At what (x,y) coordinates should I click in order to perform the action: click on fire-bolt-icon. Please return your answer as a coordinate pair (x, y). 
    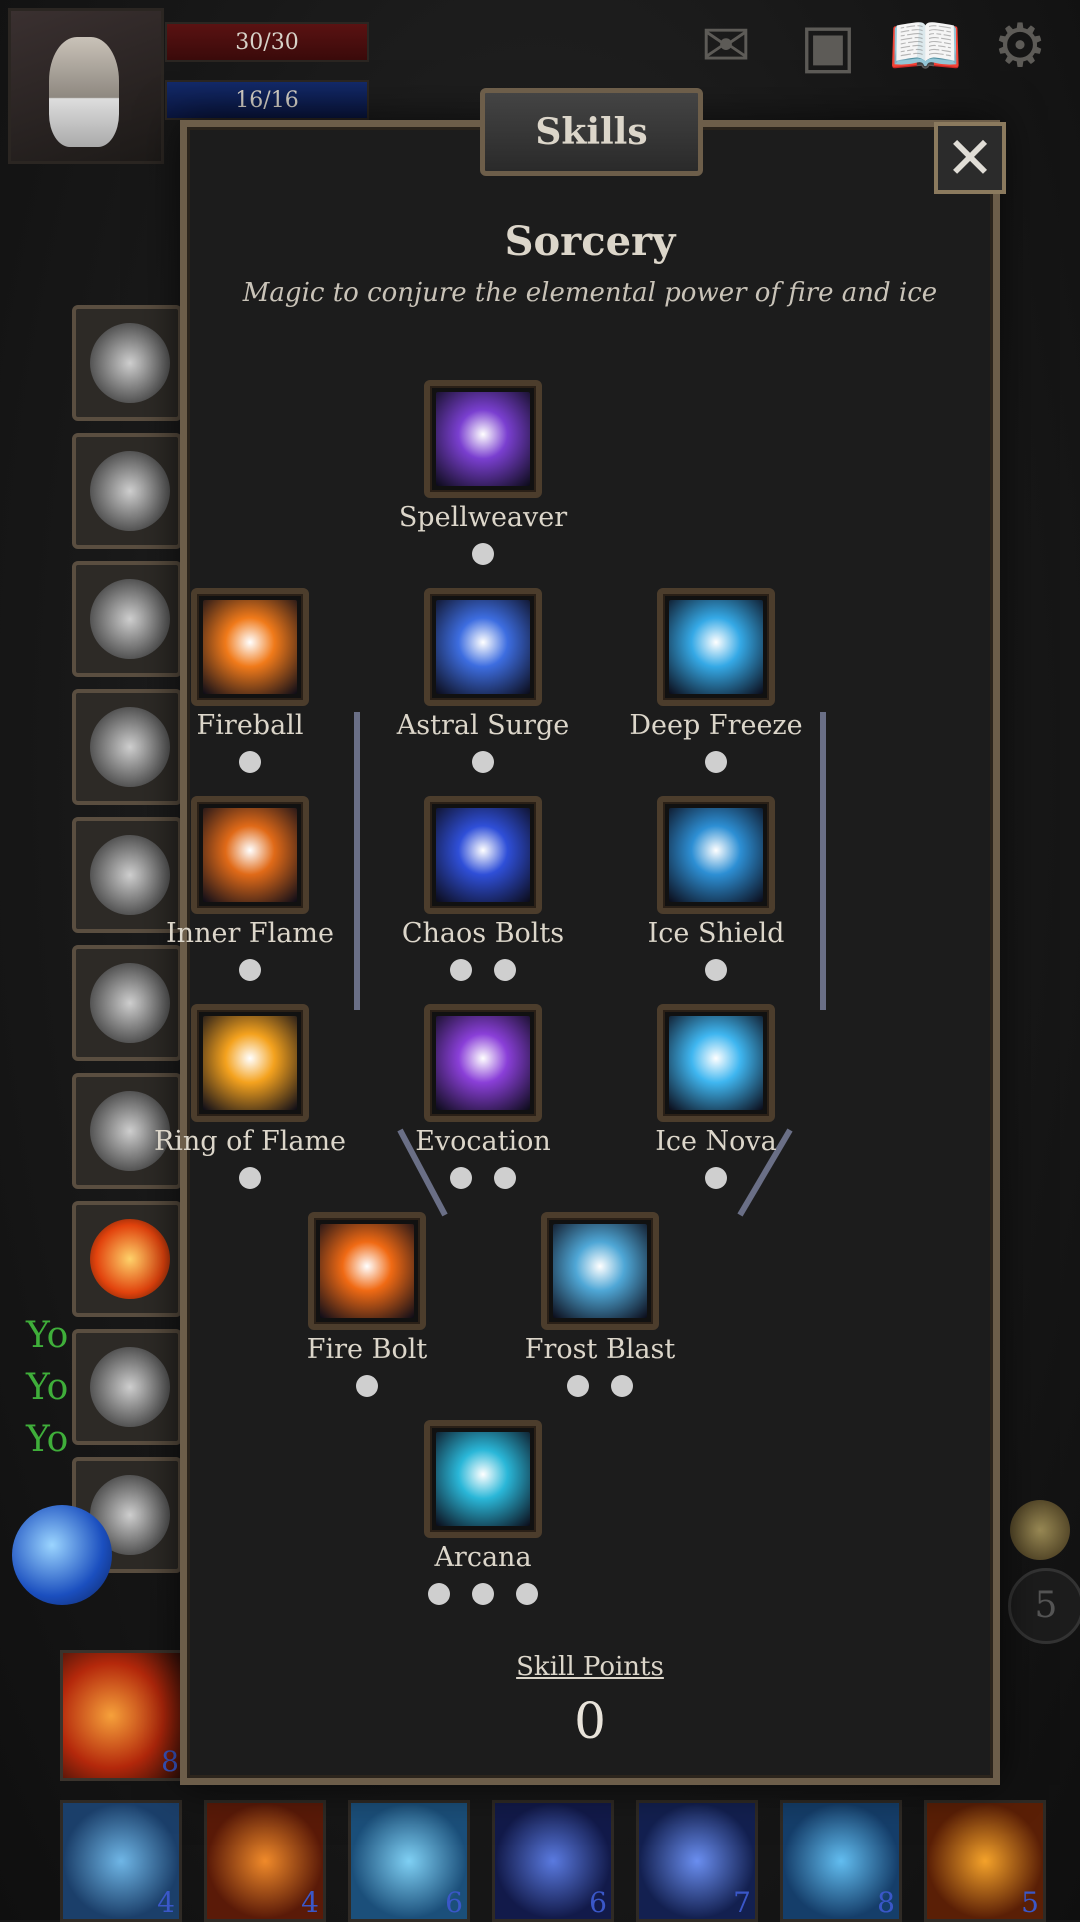
    Looking at the image, I should click on (367, 1271).